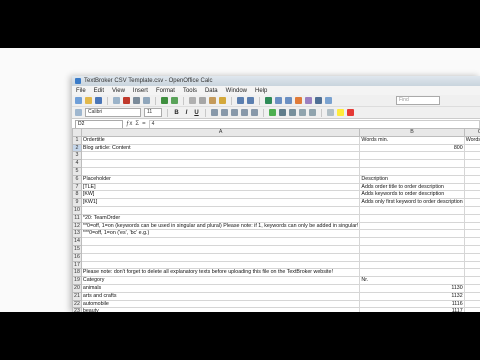 The width and height of the screenshot is (480, 360). I want to click on row-header: 20, so click(77, 288).